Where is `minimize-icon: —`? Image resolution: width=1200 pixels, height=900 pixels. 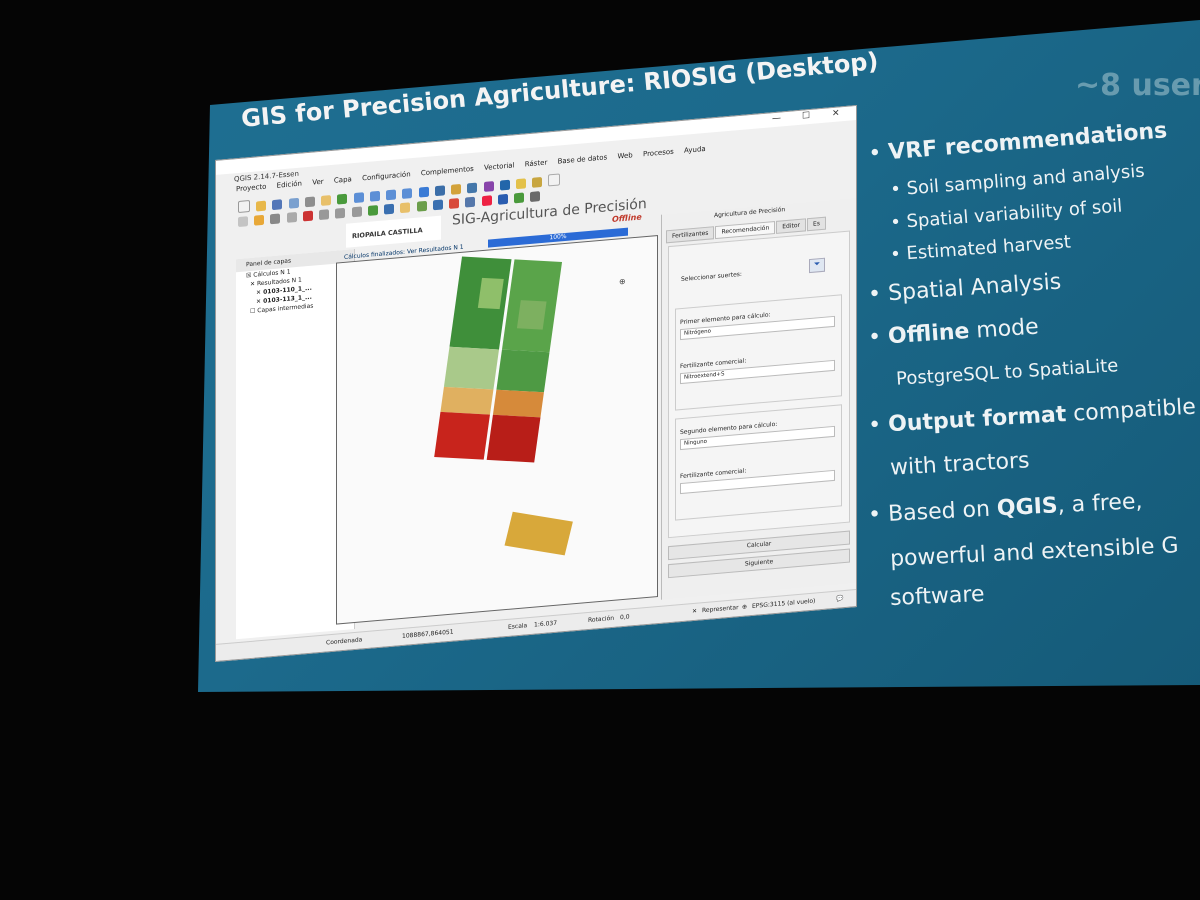
minimize-icon: — is located at coordinates (776, 118).